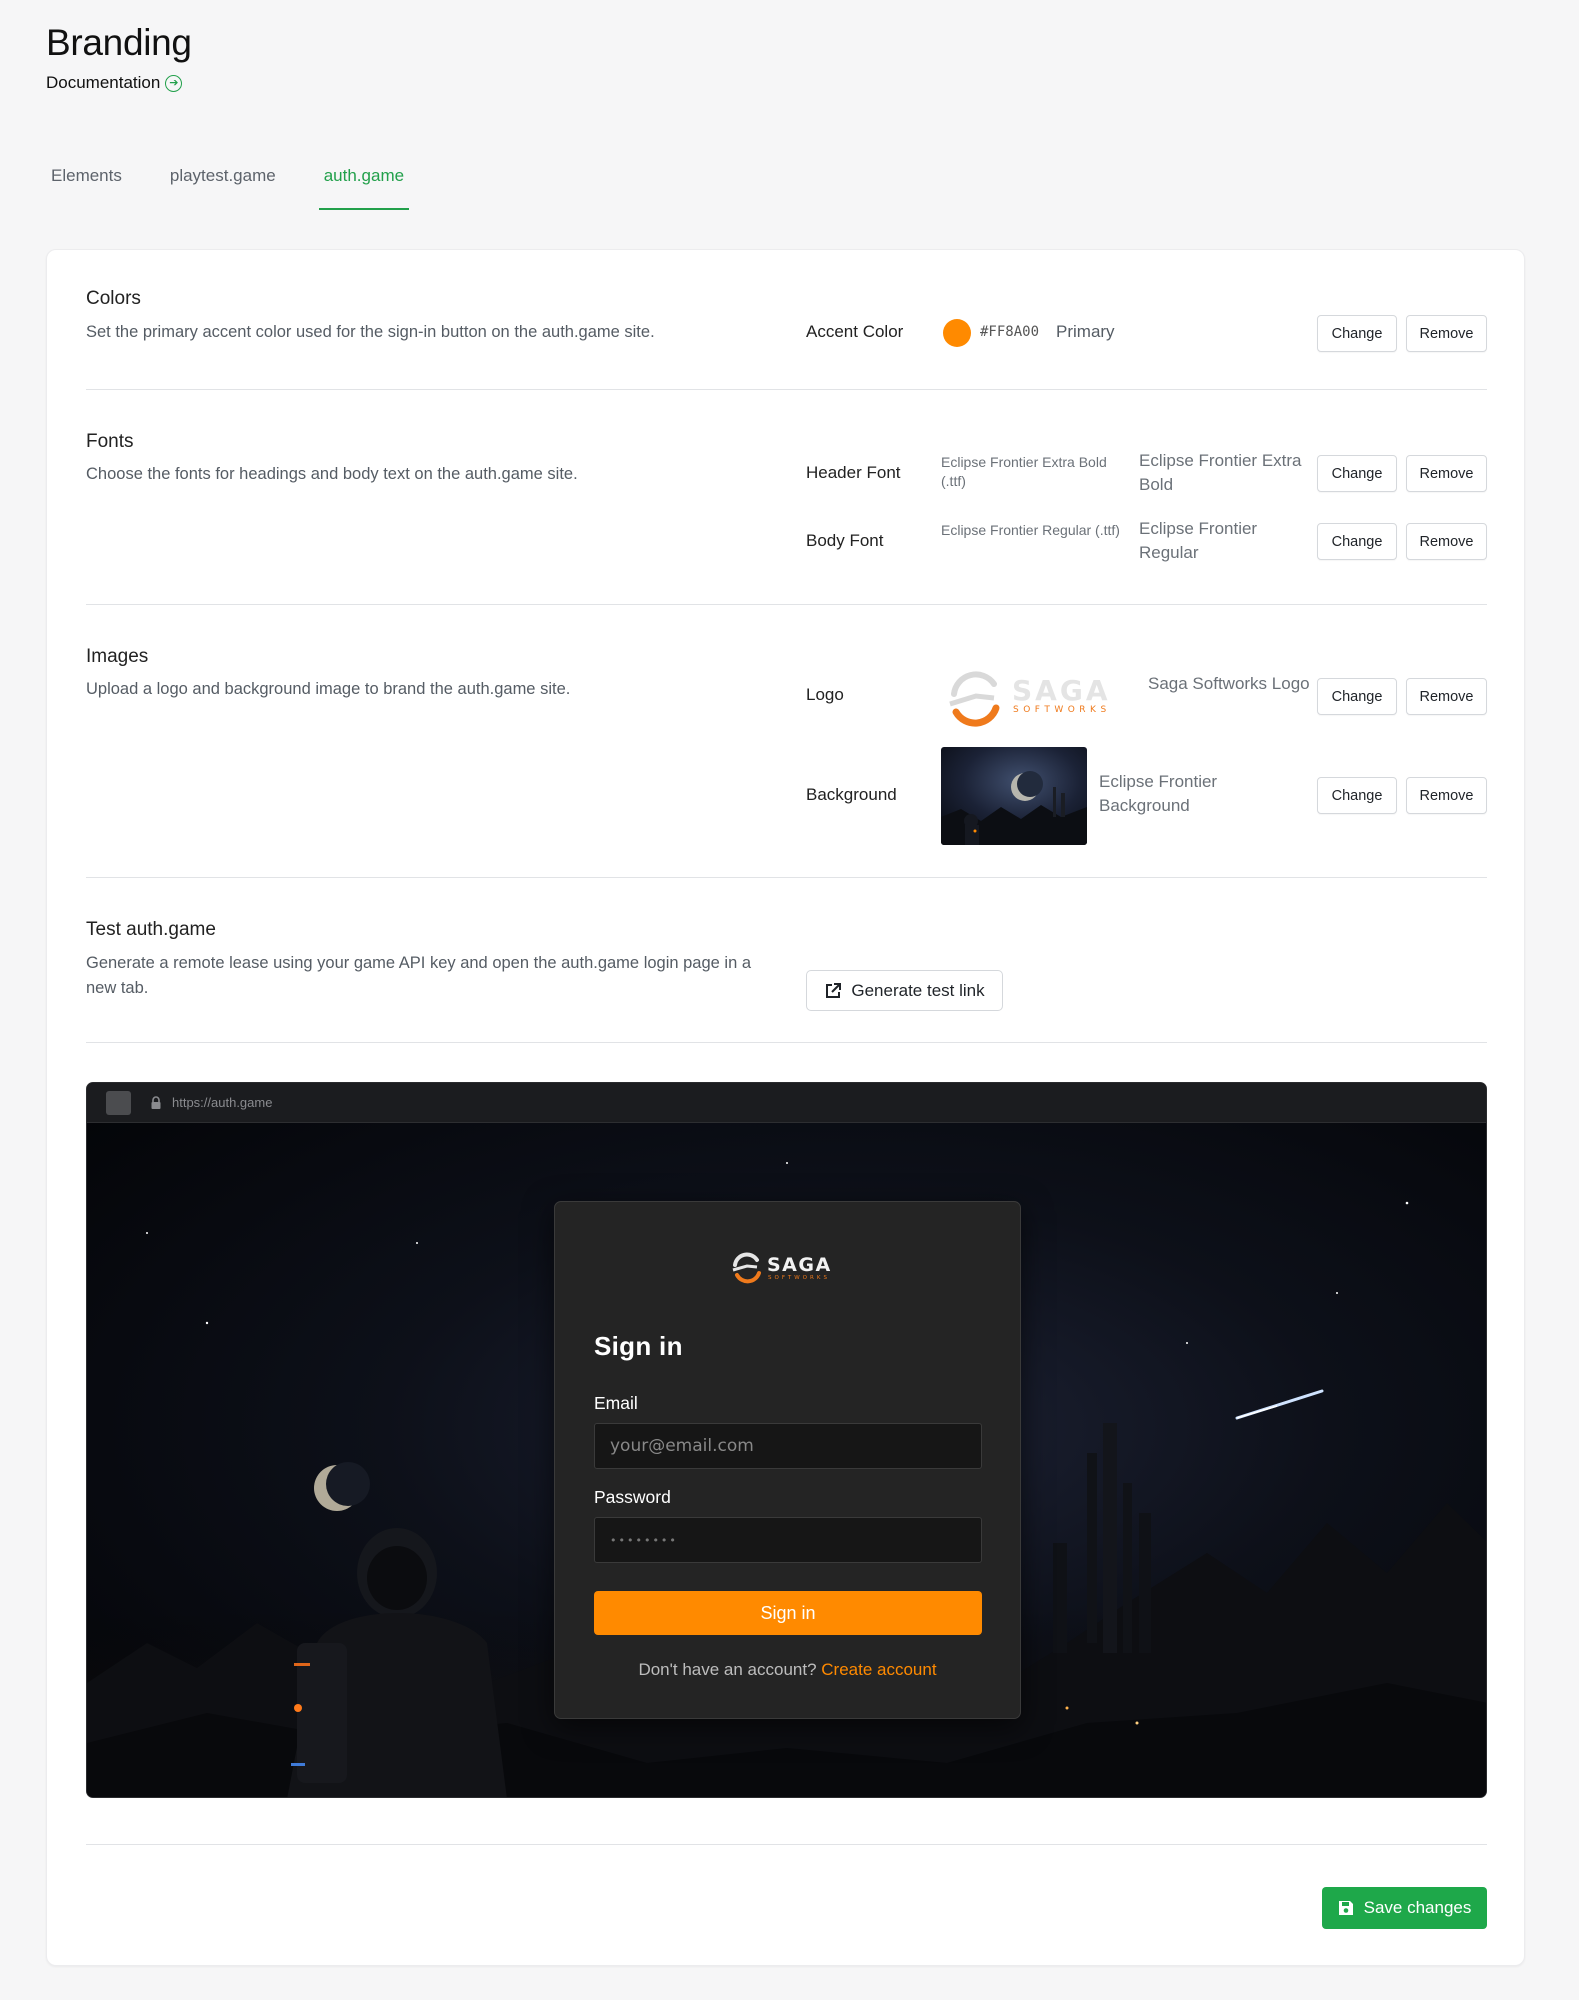 This screenshot has height=2000, width=1579. What do you see at coordinates (103, 82) in the screenshot?
I see `documentation-label: Documentation` at bounding box center [103, 82].